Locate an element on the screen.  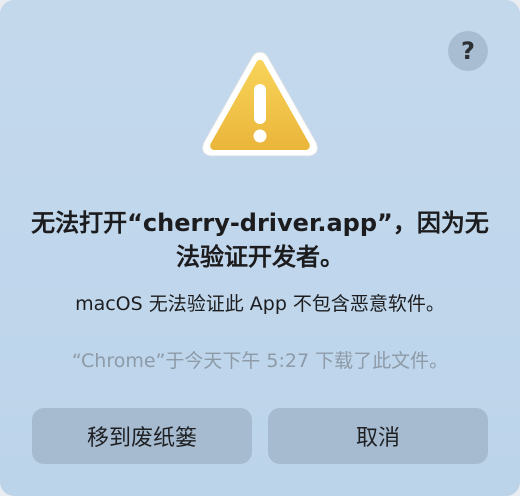
move-to-trash-button: 移到废纸篓 is located at coordinates (142, 436).